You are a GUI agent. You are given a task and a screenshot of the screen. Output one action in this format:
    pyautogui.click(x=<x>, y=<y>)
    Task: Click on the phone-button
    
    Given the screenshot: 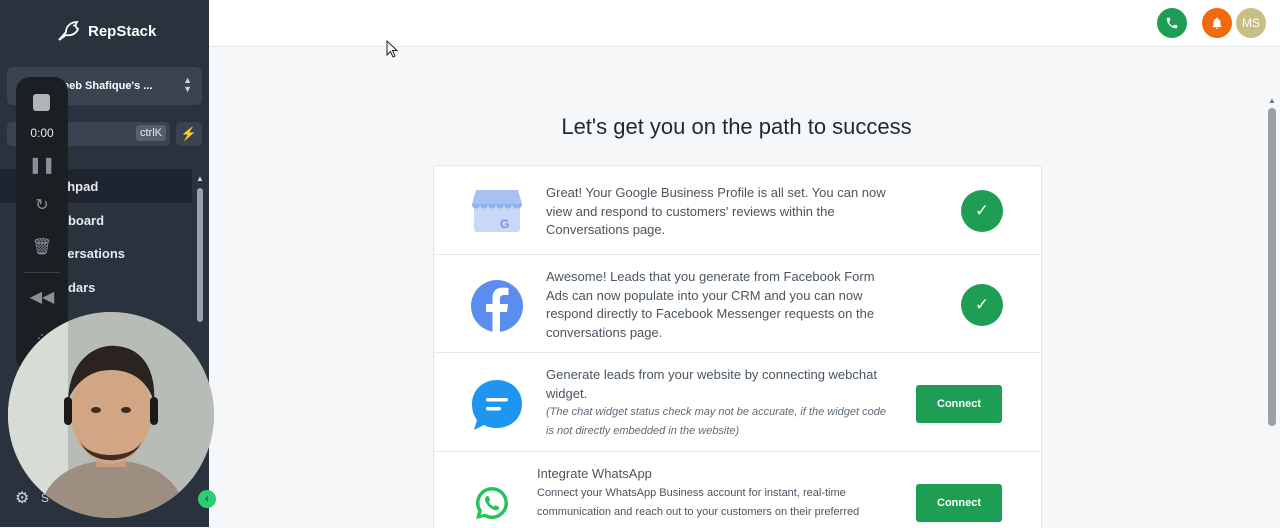 What is the action you would take?
    pyautogui.click(x=1172, y=23)
    